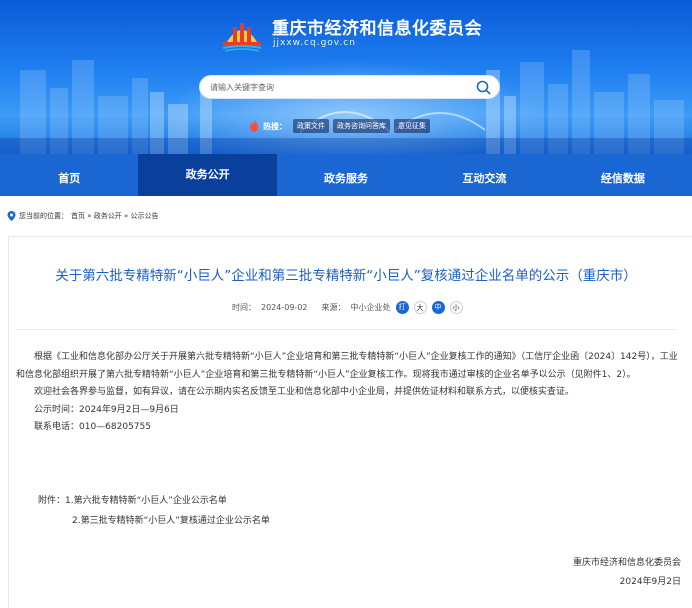  I want to click on attachment-link-2: 2.第三批专精特新“小巨人”复核通过企业公示名单, so click(171, 519).